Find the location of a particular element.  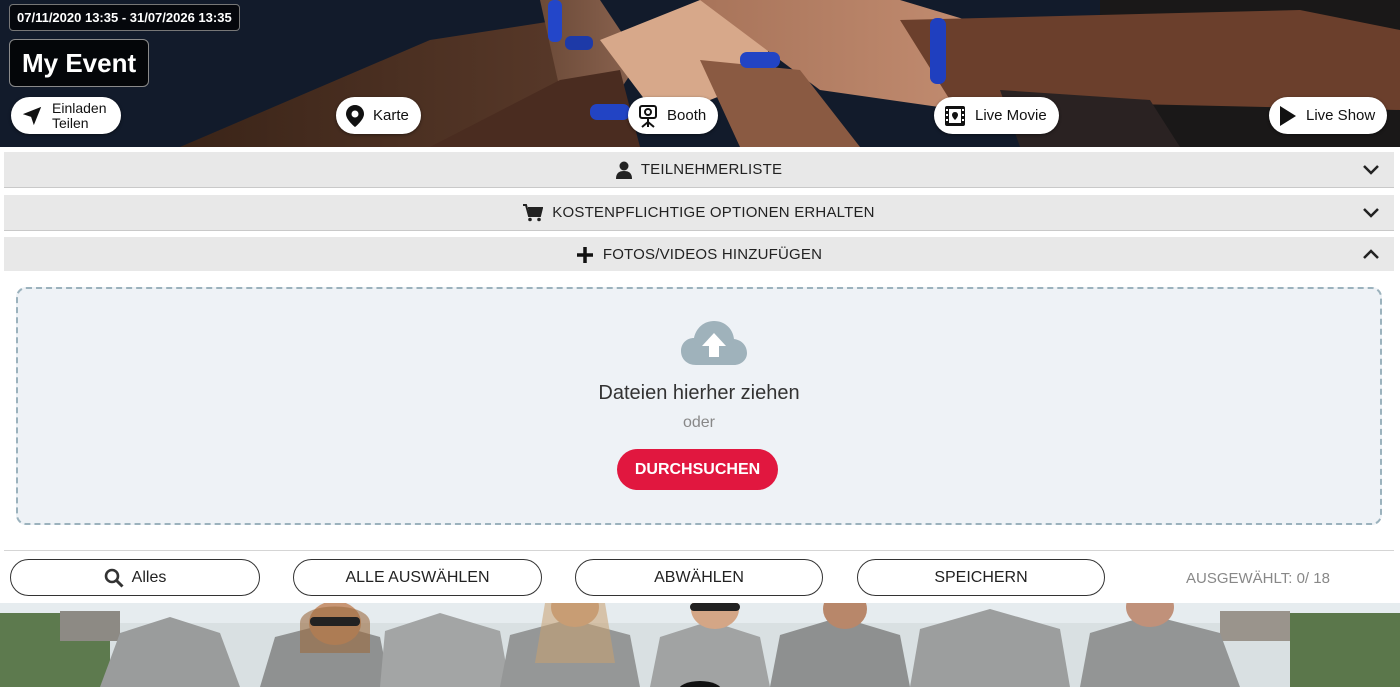

select-all-label: ALLE AUSWÄHLEN is located at coordinates (417, 577).